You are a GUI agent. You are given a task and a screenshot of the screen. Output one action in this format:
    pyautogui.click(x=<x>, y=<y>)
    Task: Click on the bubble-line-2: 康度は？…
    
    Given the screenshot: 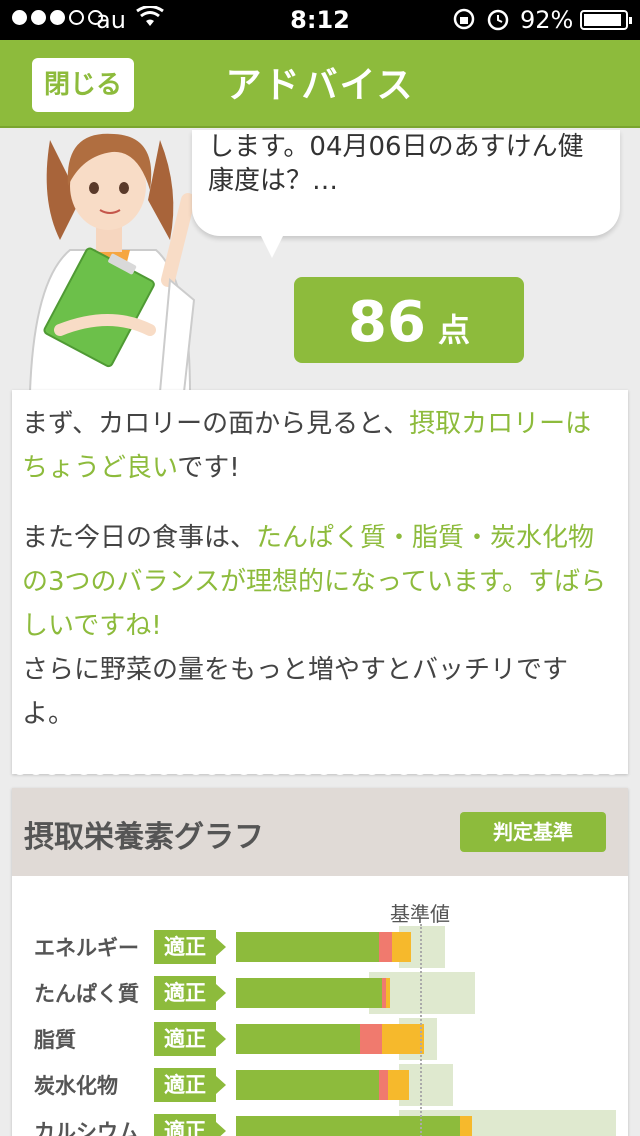 What is the action you would take?
    pyautogui.click(x=273, y=181)
    